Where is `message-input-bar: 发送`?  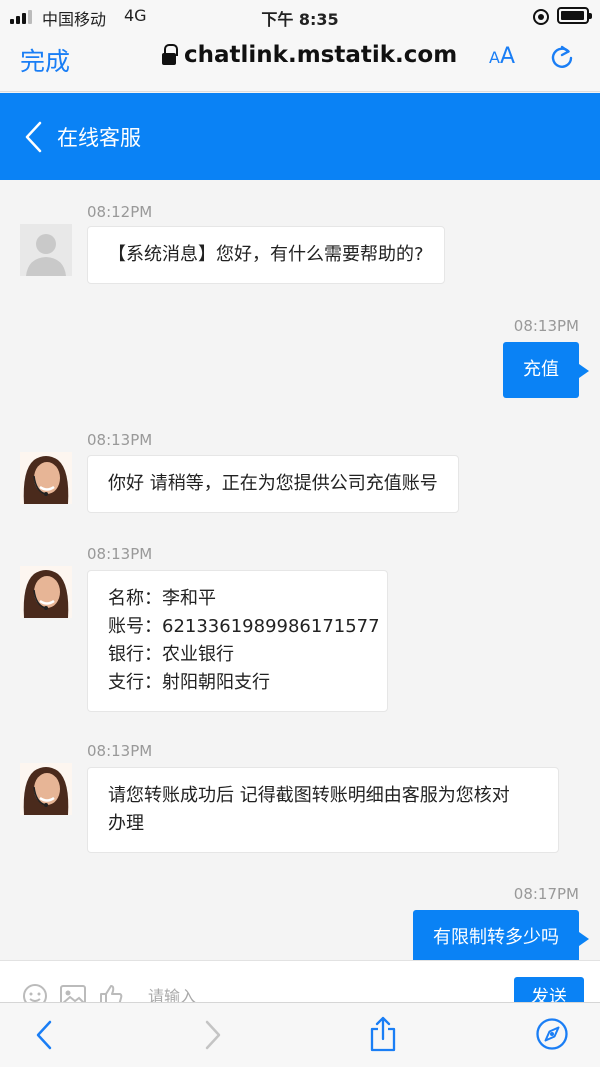 message-input-bar: 发送 is located at coordinates (300, 981).